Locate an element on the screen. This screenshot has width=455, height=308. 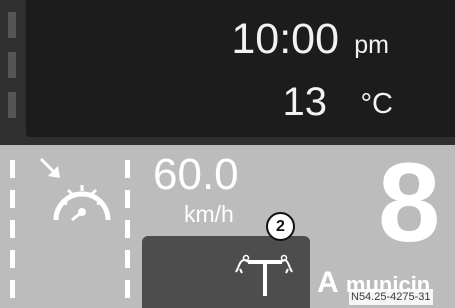
temperature-value: 13 is located at coordinates (305, 102).